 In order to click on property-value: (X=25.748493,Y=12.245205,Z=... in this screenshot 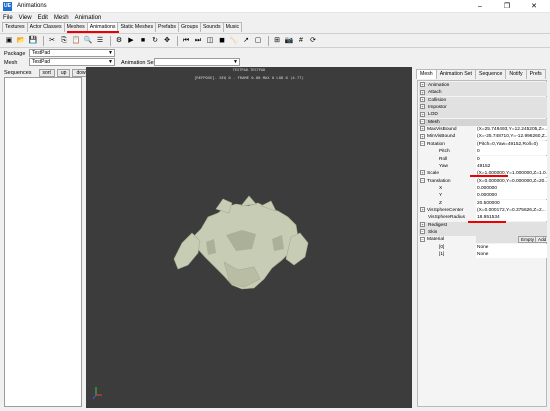, I will do `click(511, 130)`.